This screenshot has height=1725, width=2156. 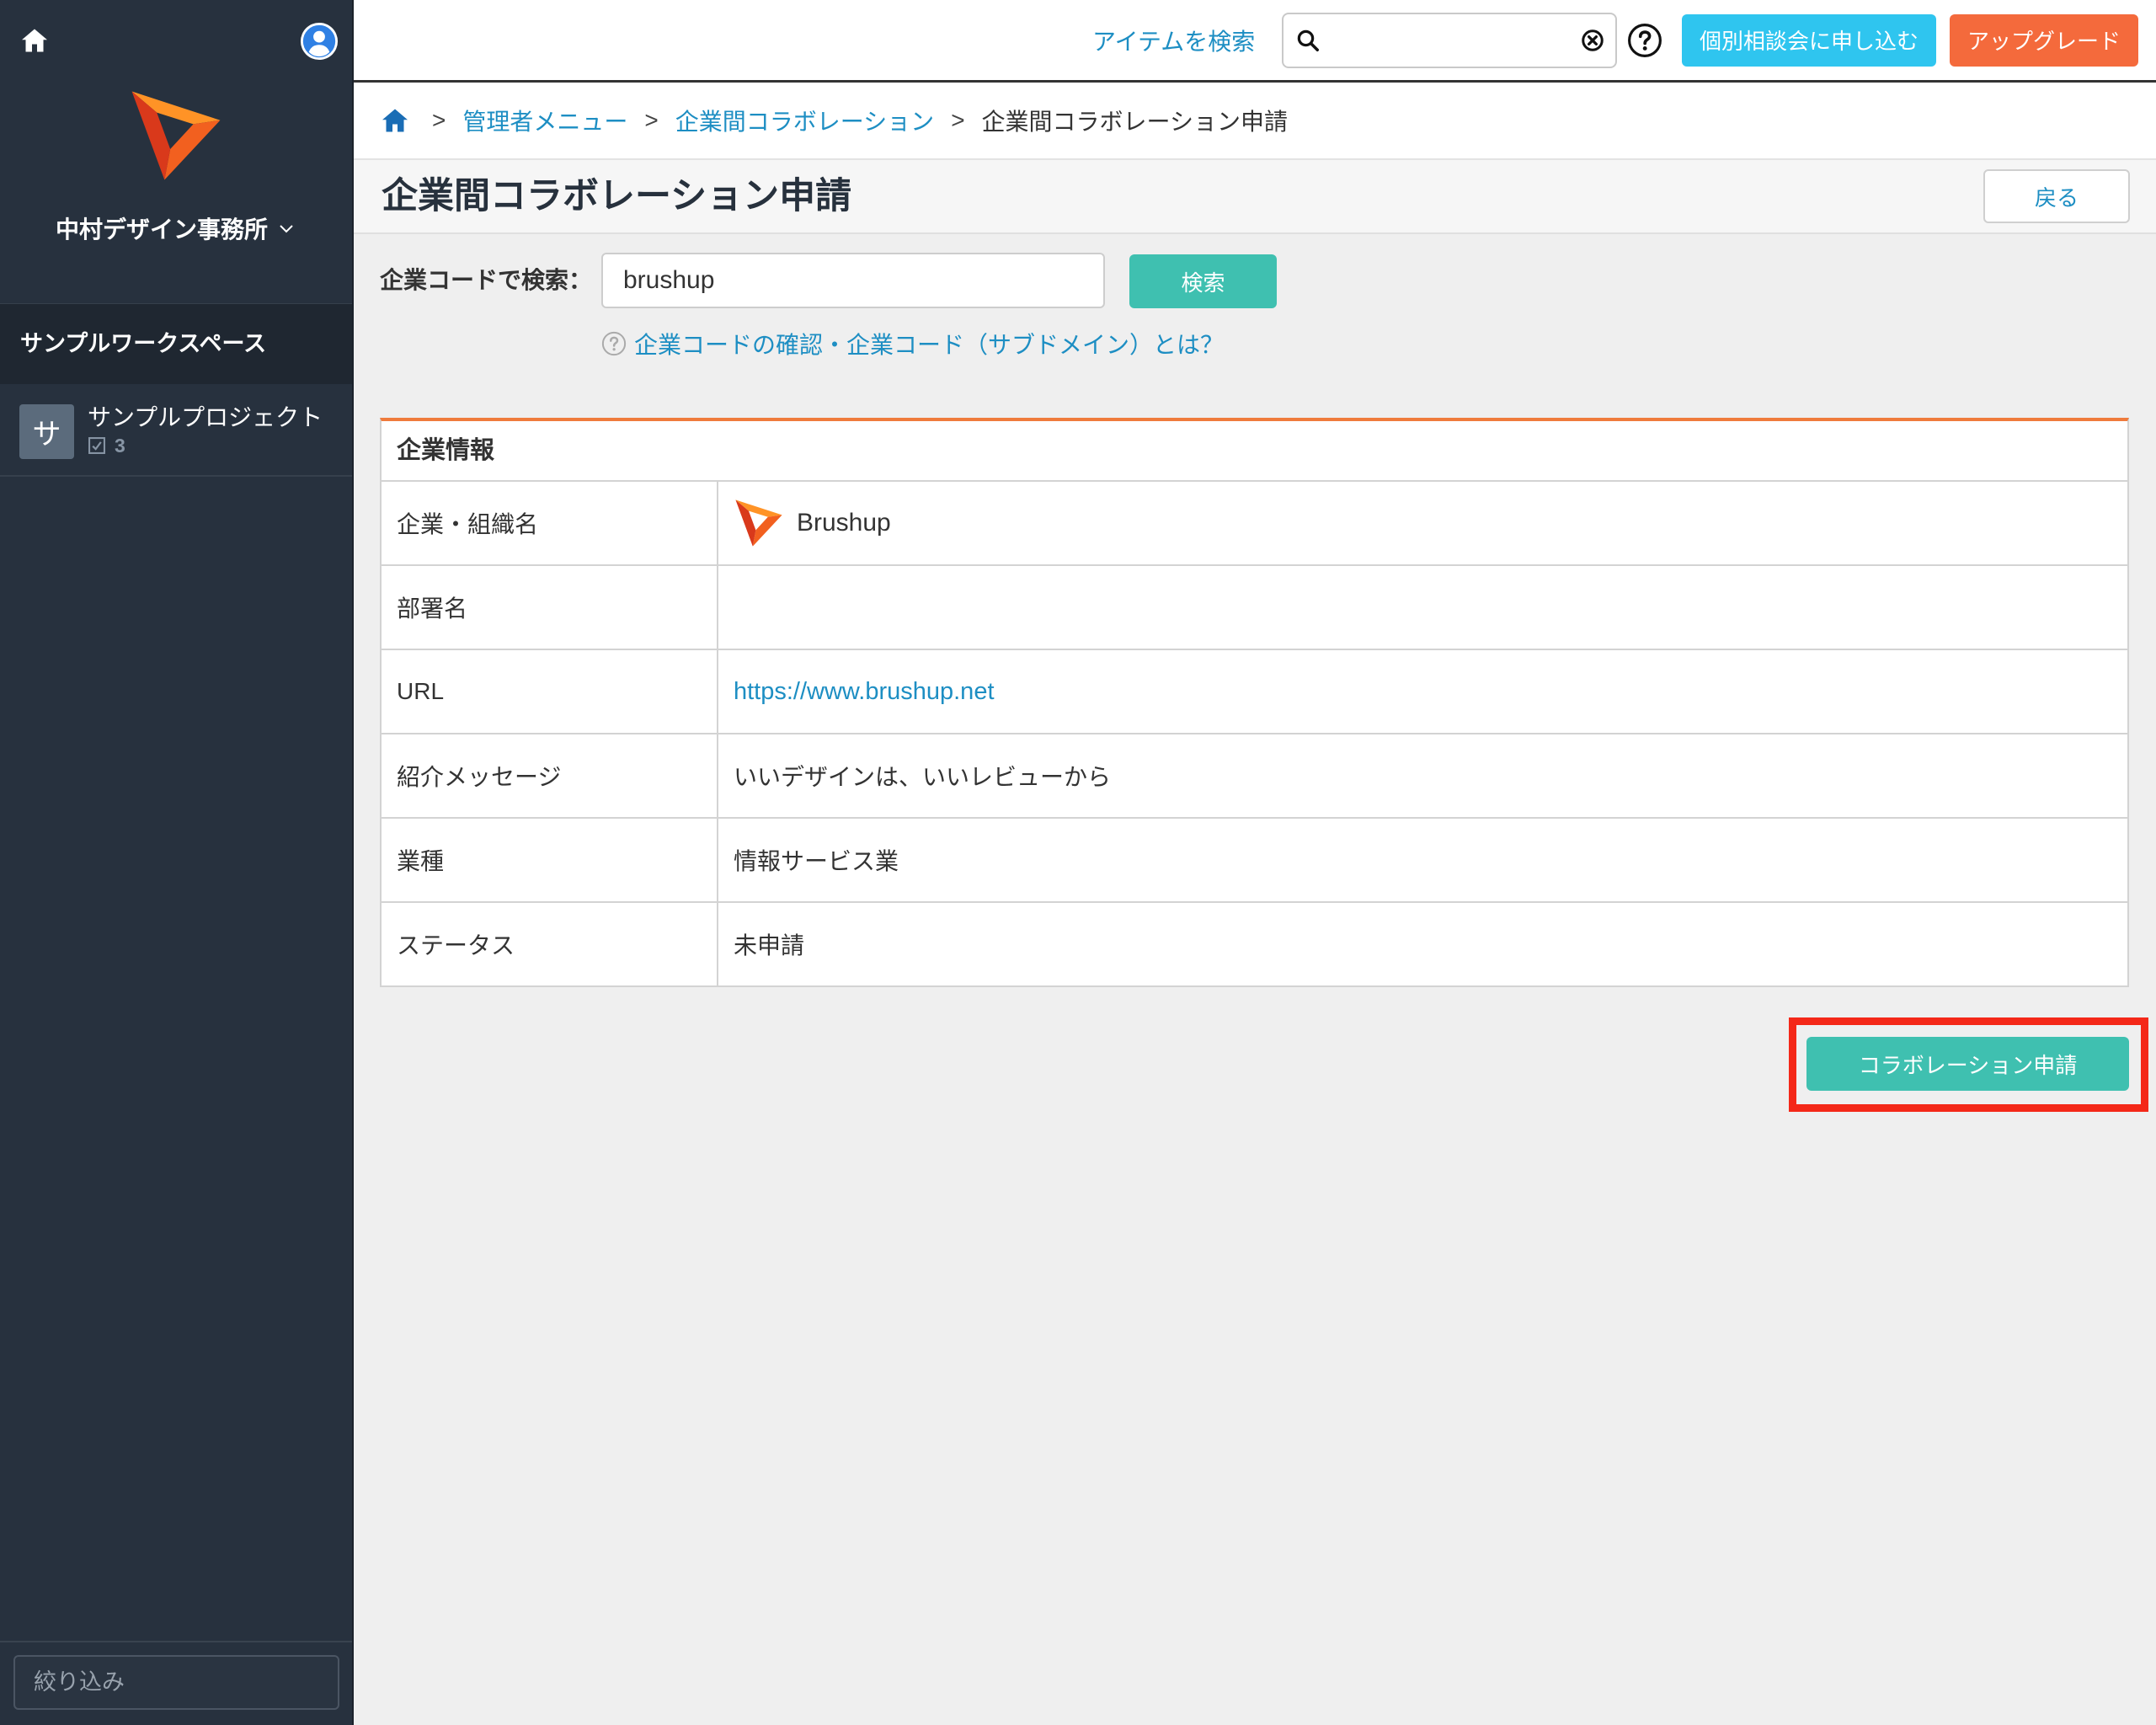 I want to click on collaboration-request-button: コラボレーション申請, so click(x=1967, y=1064).